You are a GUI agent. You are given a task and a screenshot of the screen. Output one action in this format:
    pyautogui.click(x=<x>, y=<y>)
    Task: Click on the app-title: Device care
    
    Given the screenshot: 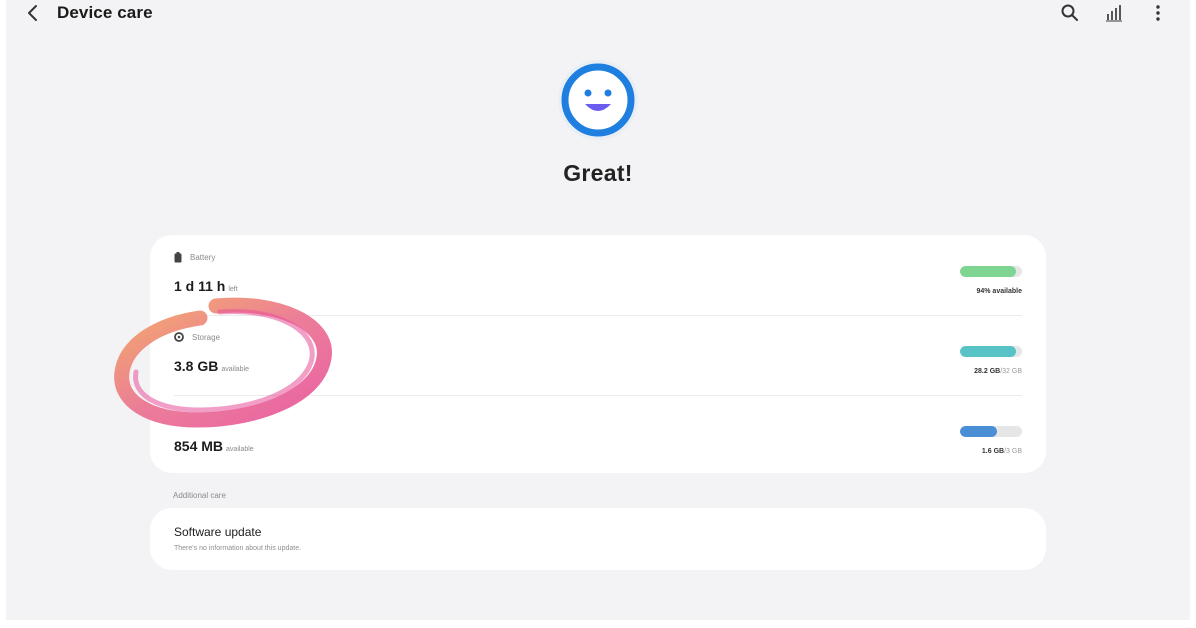 What is the action you would take?
    pyautogui.click(x=105, y=12)
    